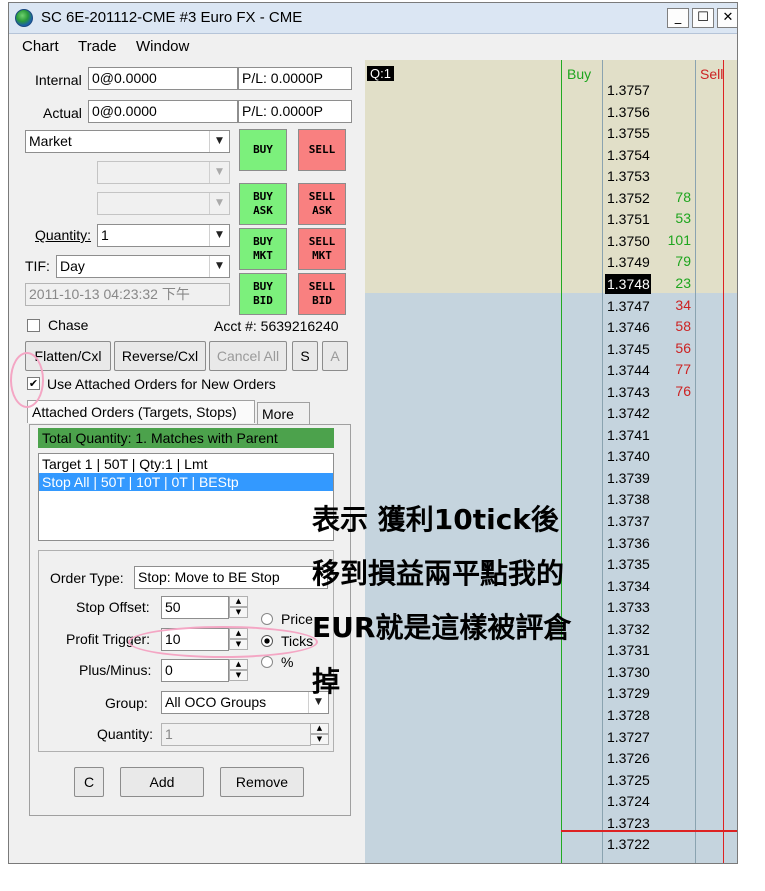 This screenshot has height=891, width=765. I want to click on ladder-volume: 79, so click(683, 261).